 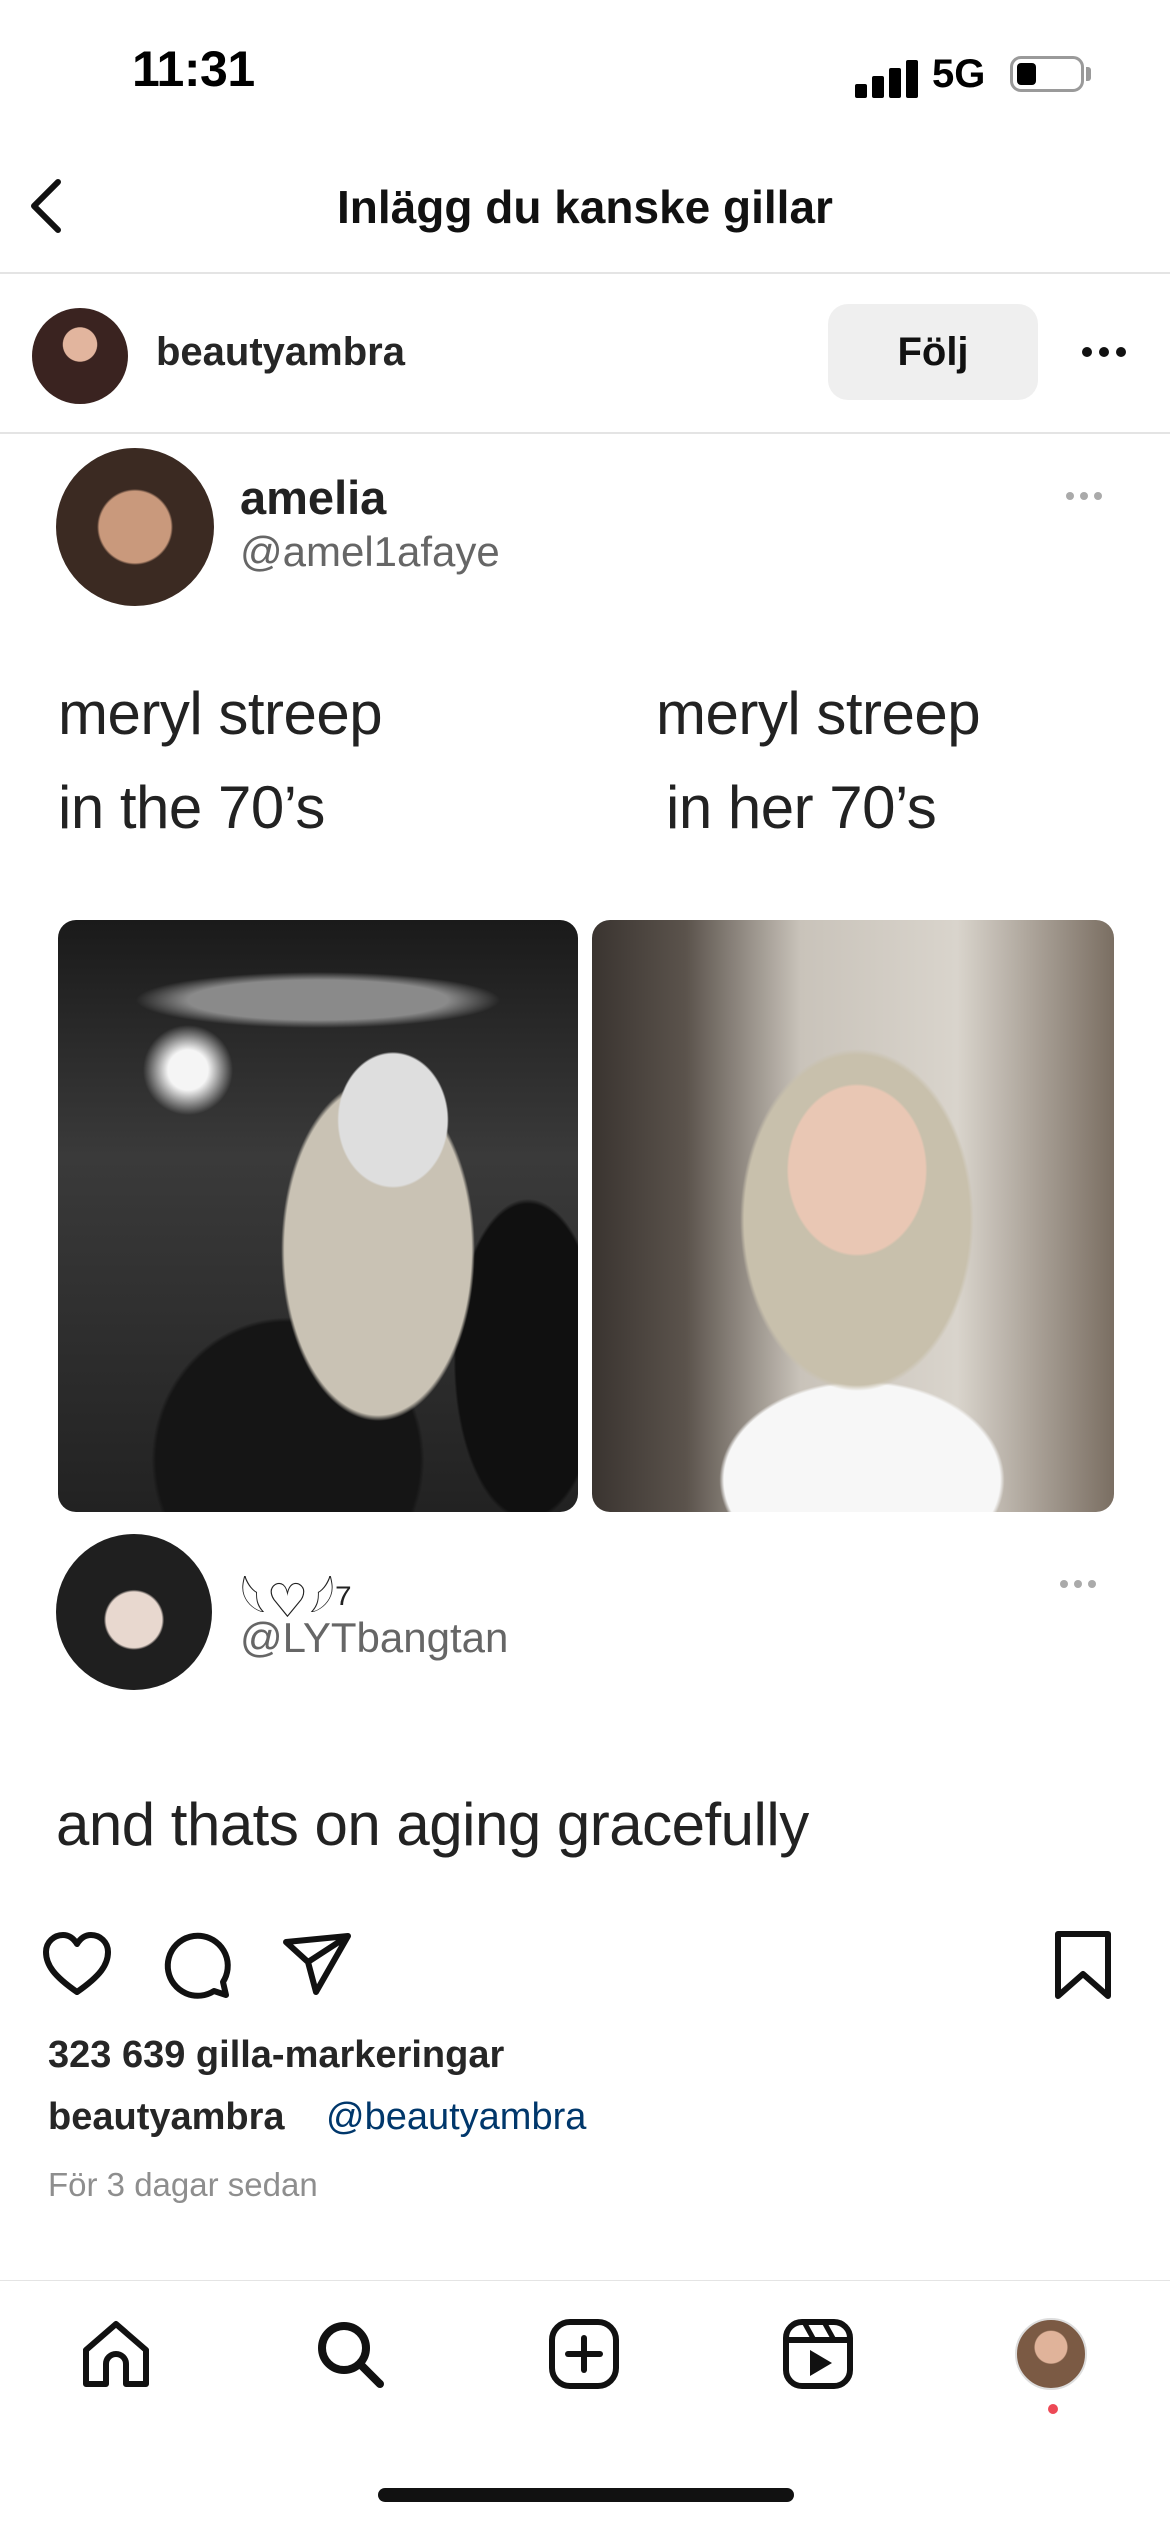 I want to click on status-time: 11:31, so click(x=193, y=69).